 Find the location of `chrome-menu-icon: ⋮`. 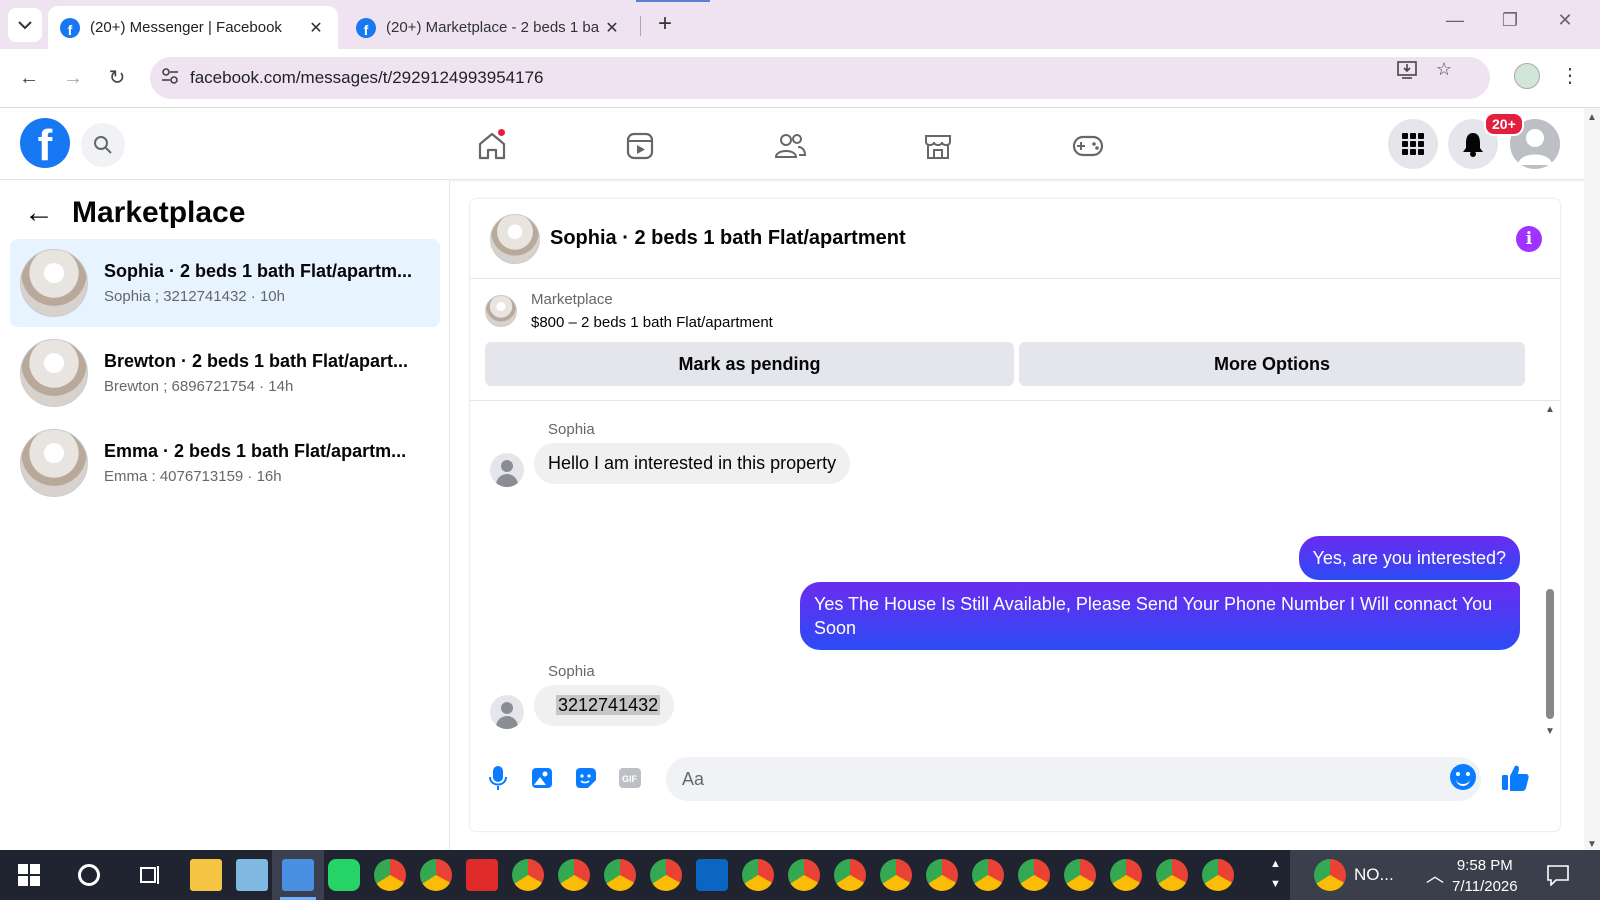

chrome-menu-icon: ⋮ is located at coordinates (1570, 75).